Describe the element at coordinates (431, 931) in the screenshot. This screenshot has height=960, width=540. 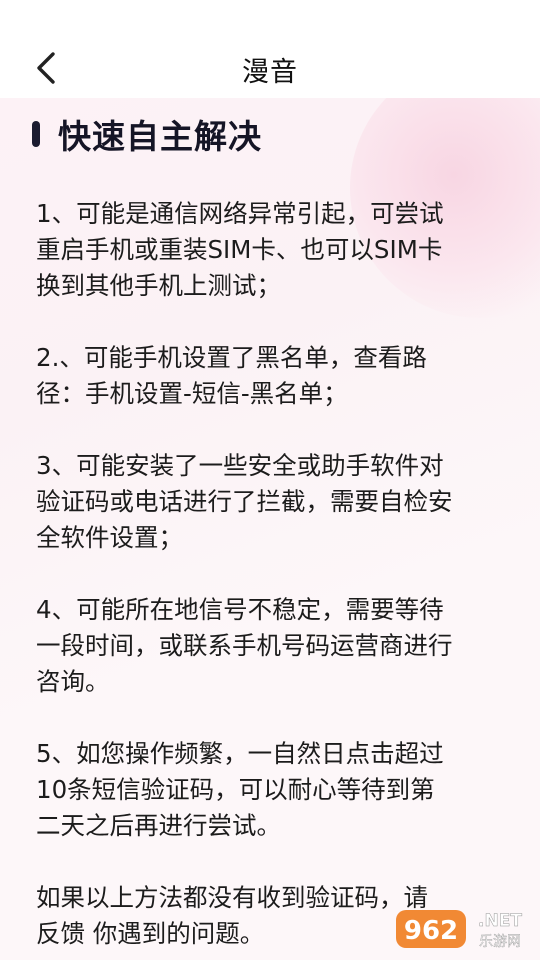
I see `svg-text: 962` at that location.